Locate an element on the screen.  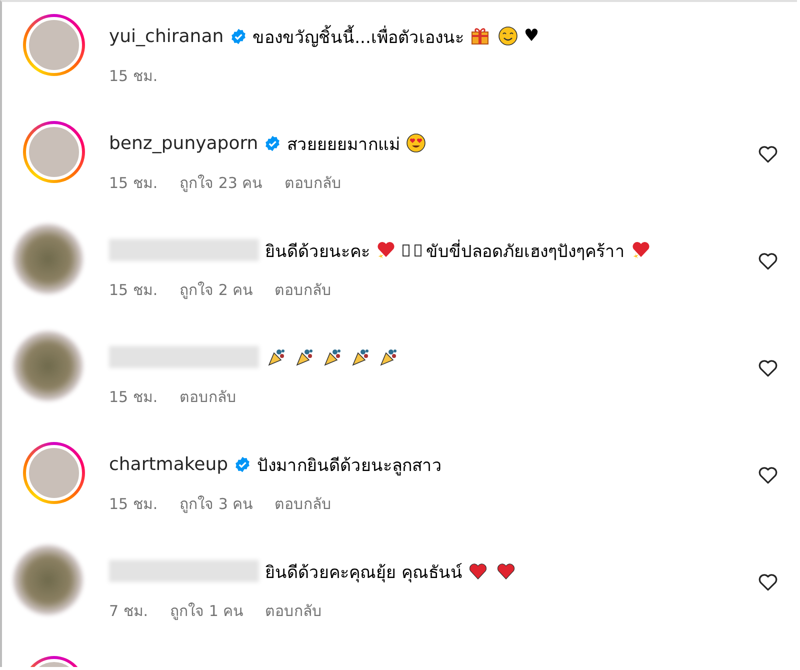
like-count-link: ถูกใจ 1 คน is located at coordinates (207, 611).